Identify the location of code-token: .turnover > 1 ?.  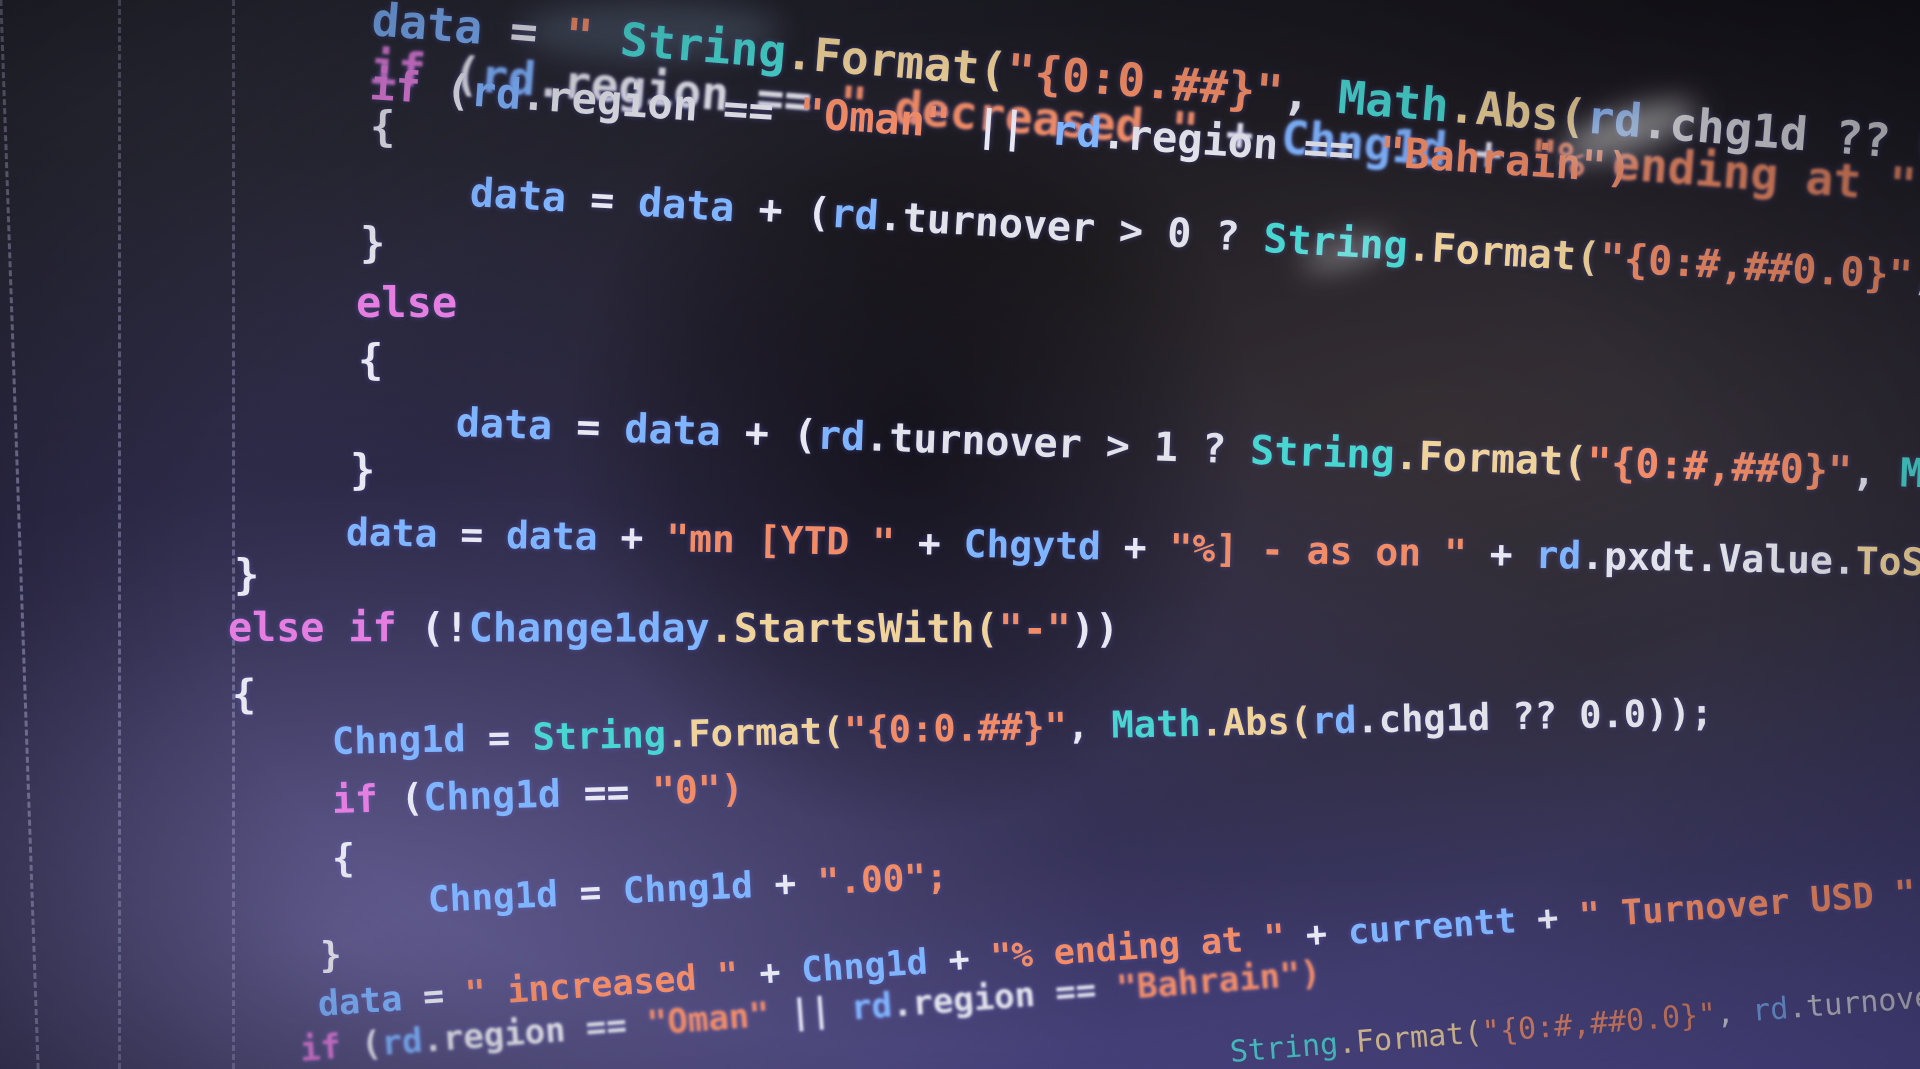
(1058, 444).